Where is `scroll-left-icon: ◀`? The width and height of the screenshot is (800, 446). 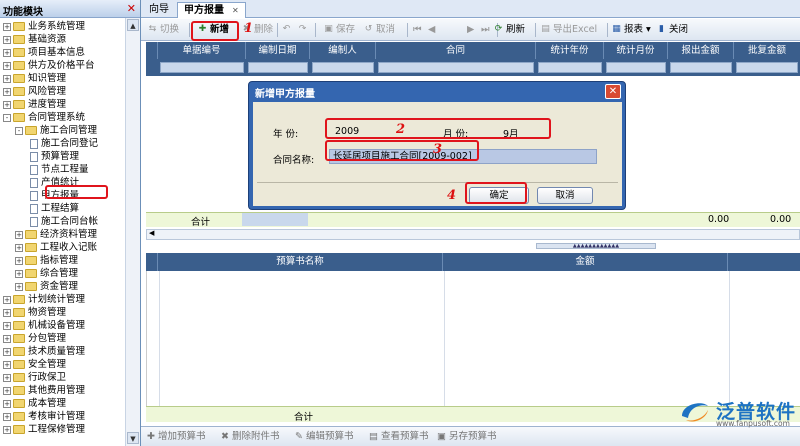 scroll-left-icon: ◀ is located at coordinates (151, 233).